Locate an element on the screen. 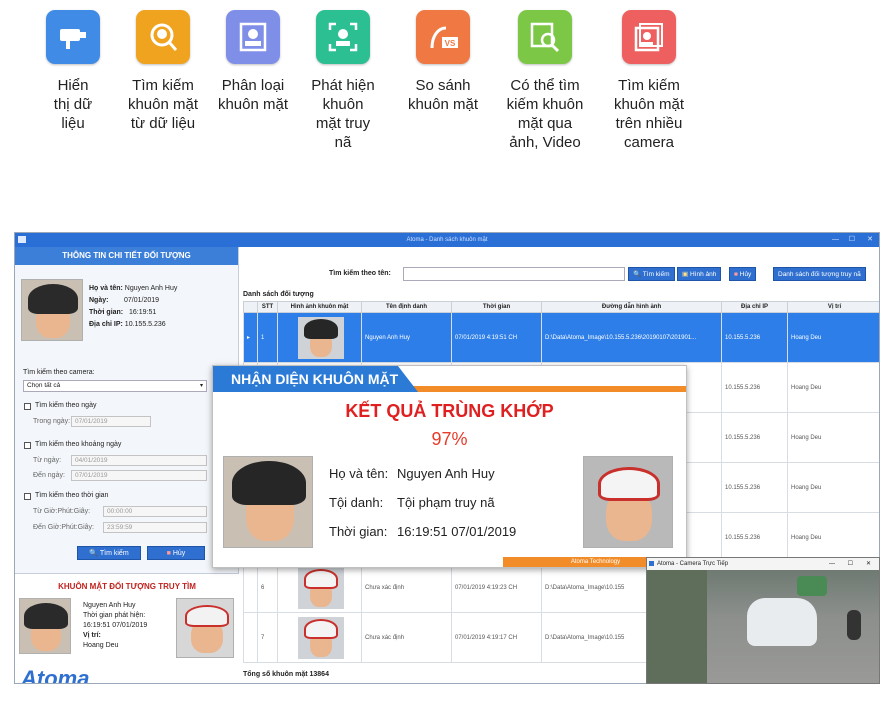 The height and width of the screenshot is (704, 893). wanted-list-button: Danh sách đối tượng truy nã is located at coordinates (819, 274).